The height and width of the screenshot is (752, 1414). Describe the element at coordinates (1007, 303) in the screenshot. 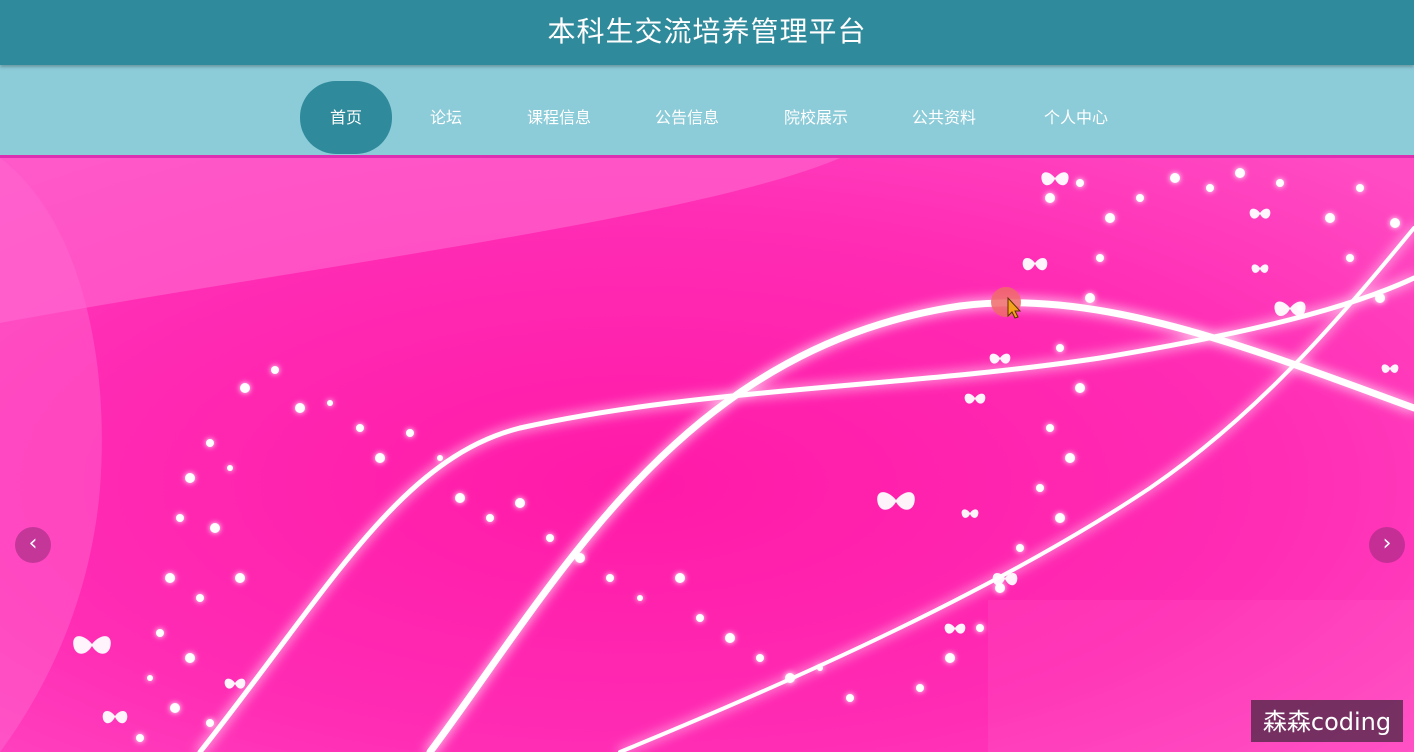

I see `mouse-cursor-icon` at that location.